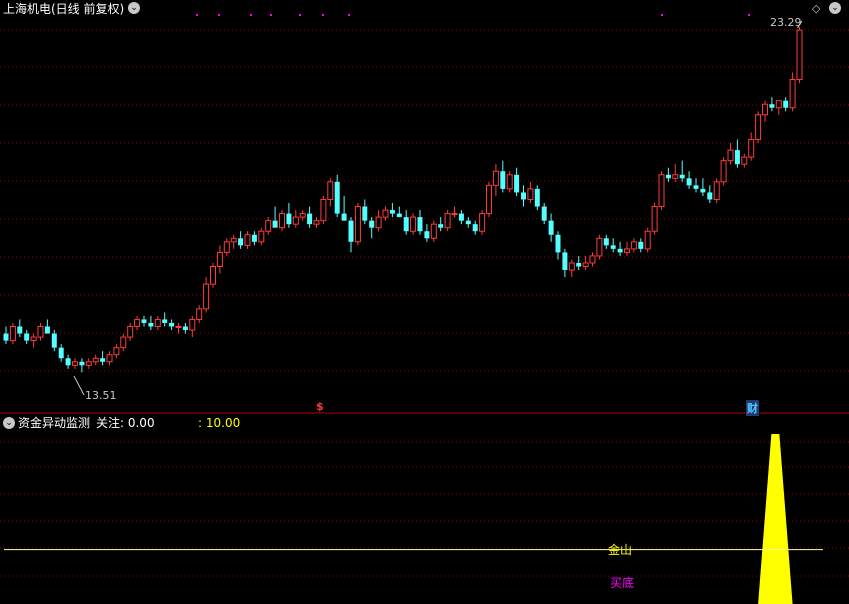  I want to click on event-marker-finance: 财, so click(752, 408).